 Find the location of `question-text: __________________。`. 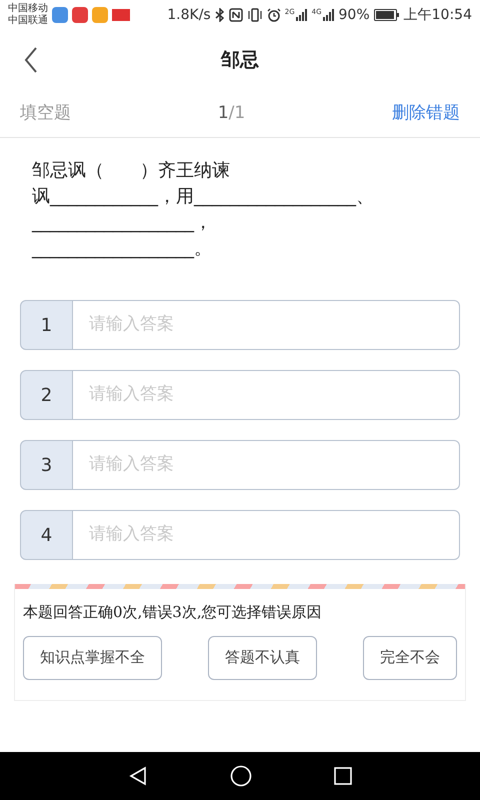

question-text: __________________。 is located at coordinates (122, 249).